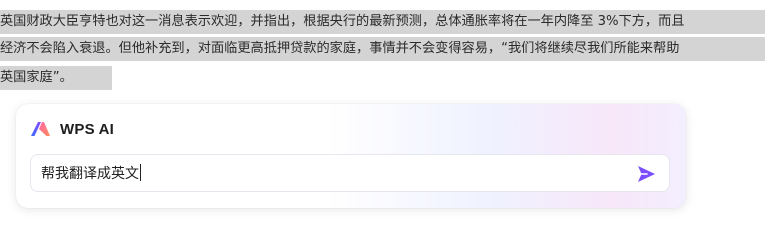 This screenshot has height=240, width=765. I want to click on prompt-input-text: 帮我翻译成英文, so click(91, 174).